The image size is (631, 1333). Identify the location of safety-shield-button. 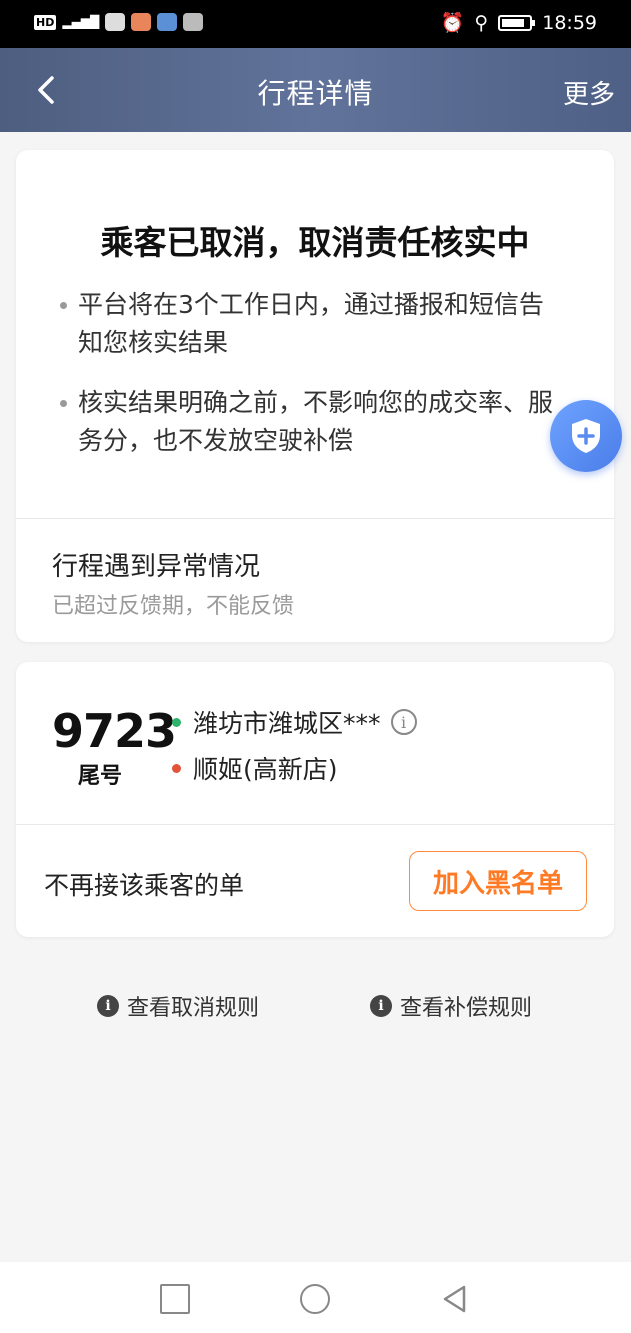
(586, 436).